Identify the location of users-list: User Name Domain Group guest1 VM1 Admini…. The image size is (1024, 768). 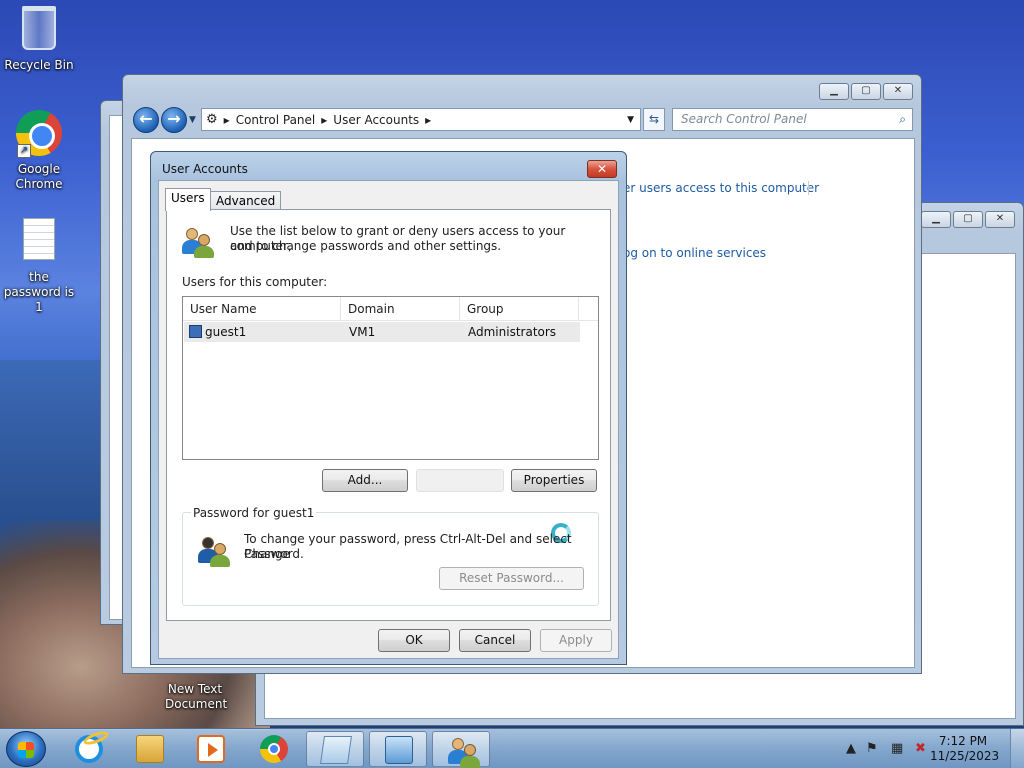
(390, 419).